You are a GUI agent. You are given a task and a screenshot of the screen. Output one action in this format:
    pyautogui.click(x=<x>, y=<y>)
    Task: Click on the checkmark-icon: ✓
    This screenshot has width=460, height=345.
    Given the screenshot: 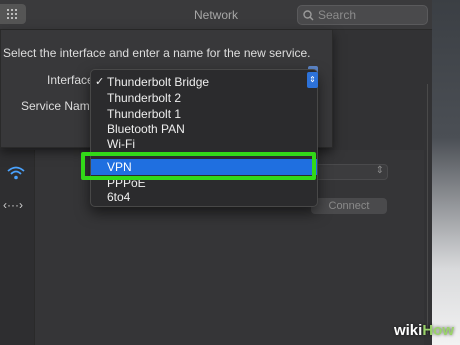 What is the action you would take?
    pyautogui.click(x=100, y=82)
    